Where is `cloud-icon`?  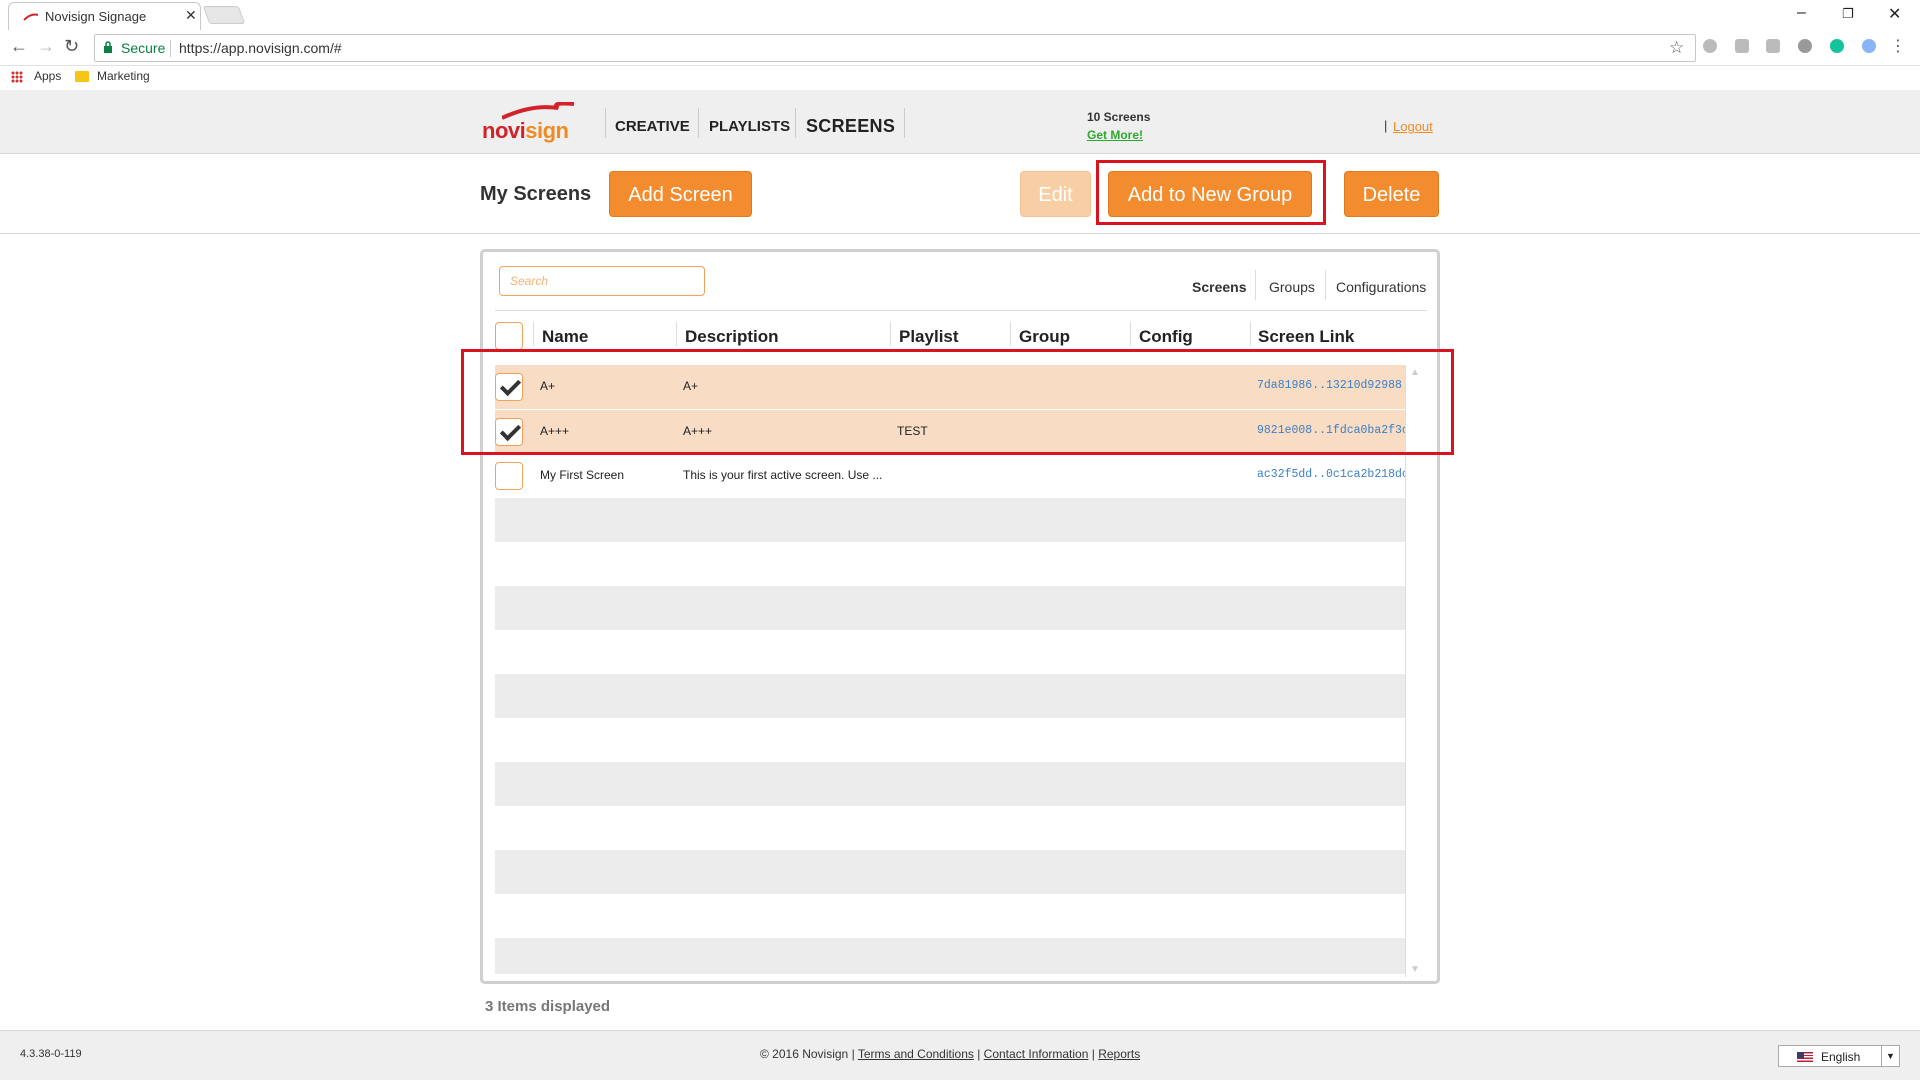
cloud-icon is located at coordinates (1869, 46).